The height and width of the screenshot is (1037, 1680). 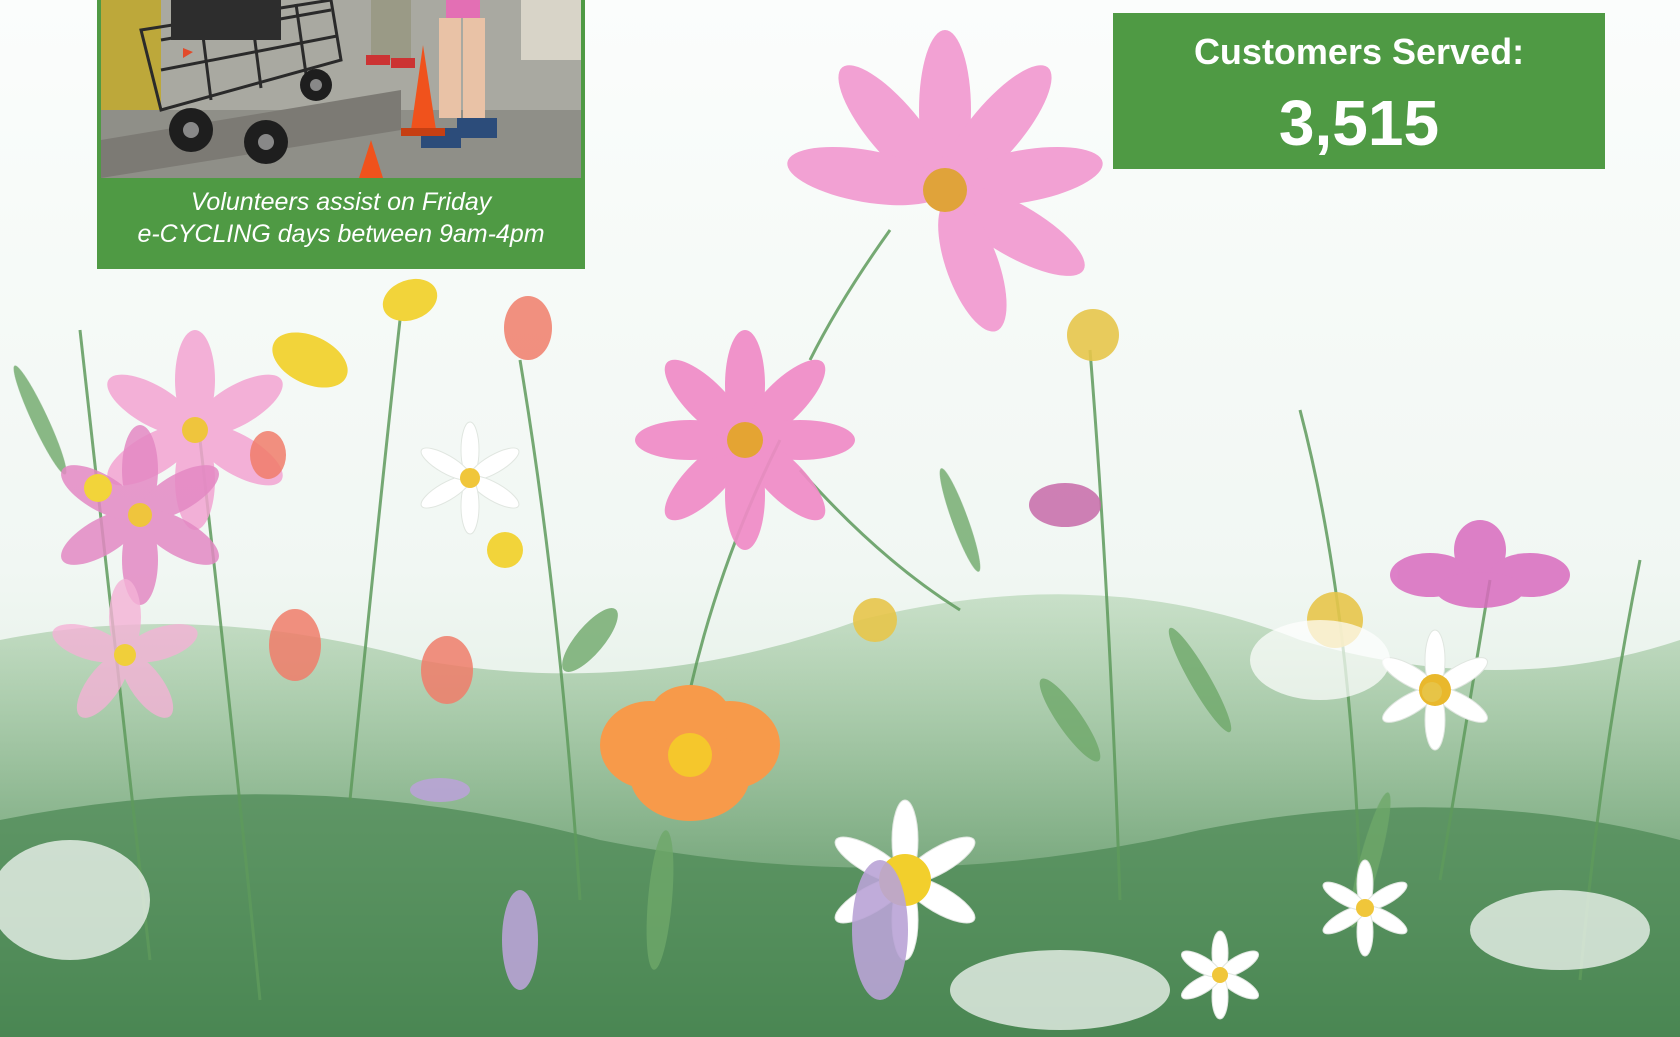 I want to click on customers-served-label: Customers Served:, so click(x=1359, y=51).